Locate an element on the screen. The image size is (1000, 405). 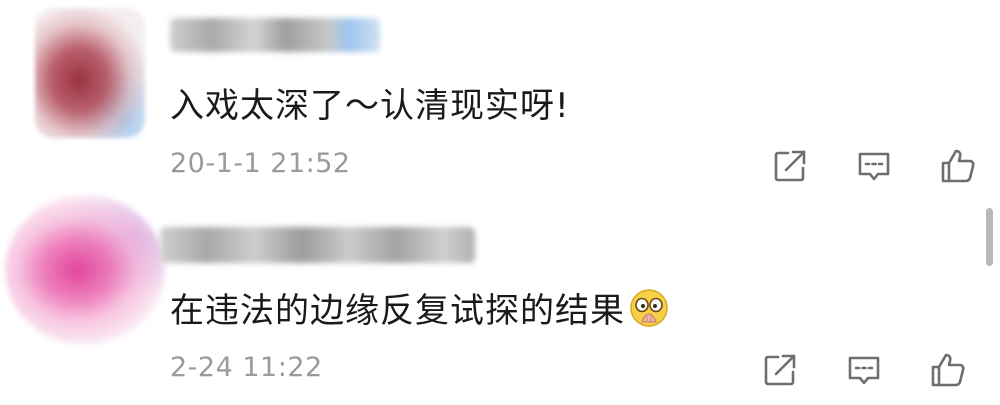
comment-text-content: 在违法的边缘反复试探的结果 is located at coordinates (397, 311).